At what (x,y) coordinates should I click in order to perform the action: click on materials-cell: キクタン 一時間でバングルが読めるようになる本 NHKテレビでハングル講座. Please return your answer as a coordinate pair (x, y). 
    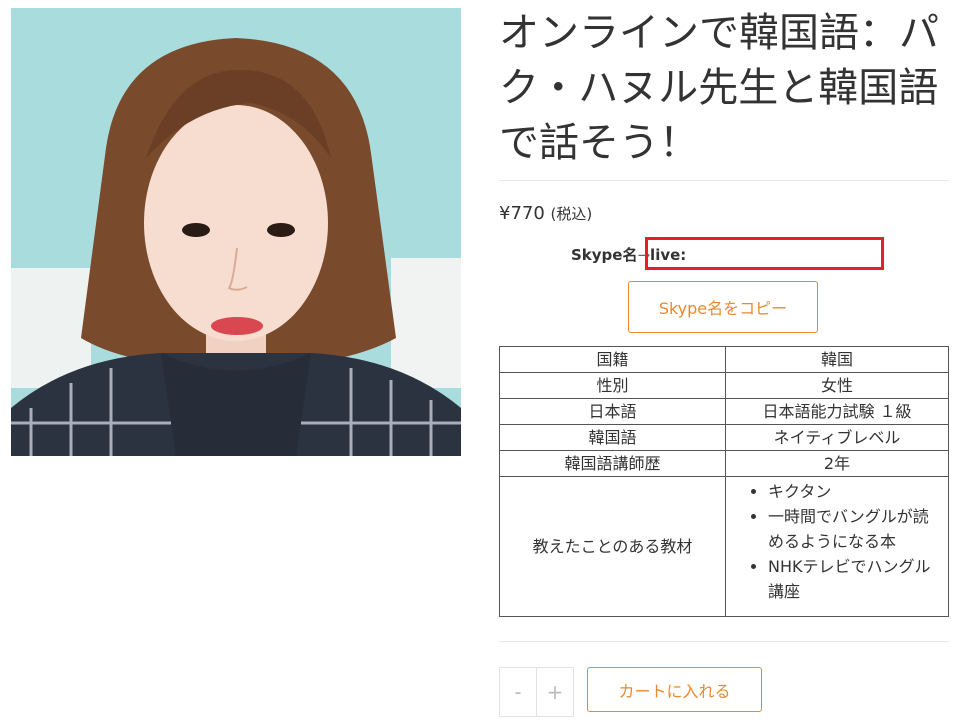
    Looking at the image, I should click on (837, 546).